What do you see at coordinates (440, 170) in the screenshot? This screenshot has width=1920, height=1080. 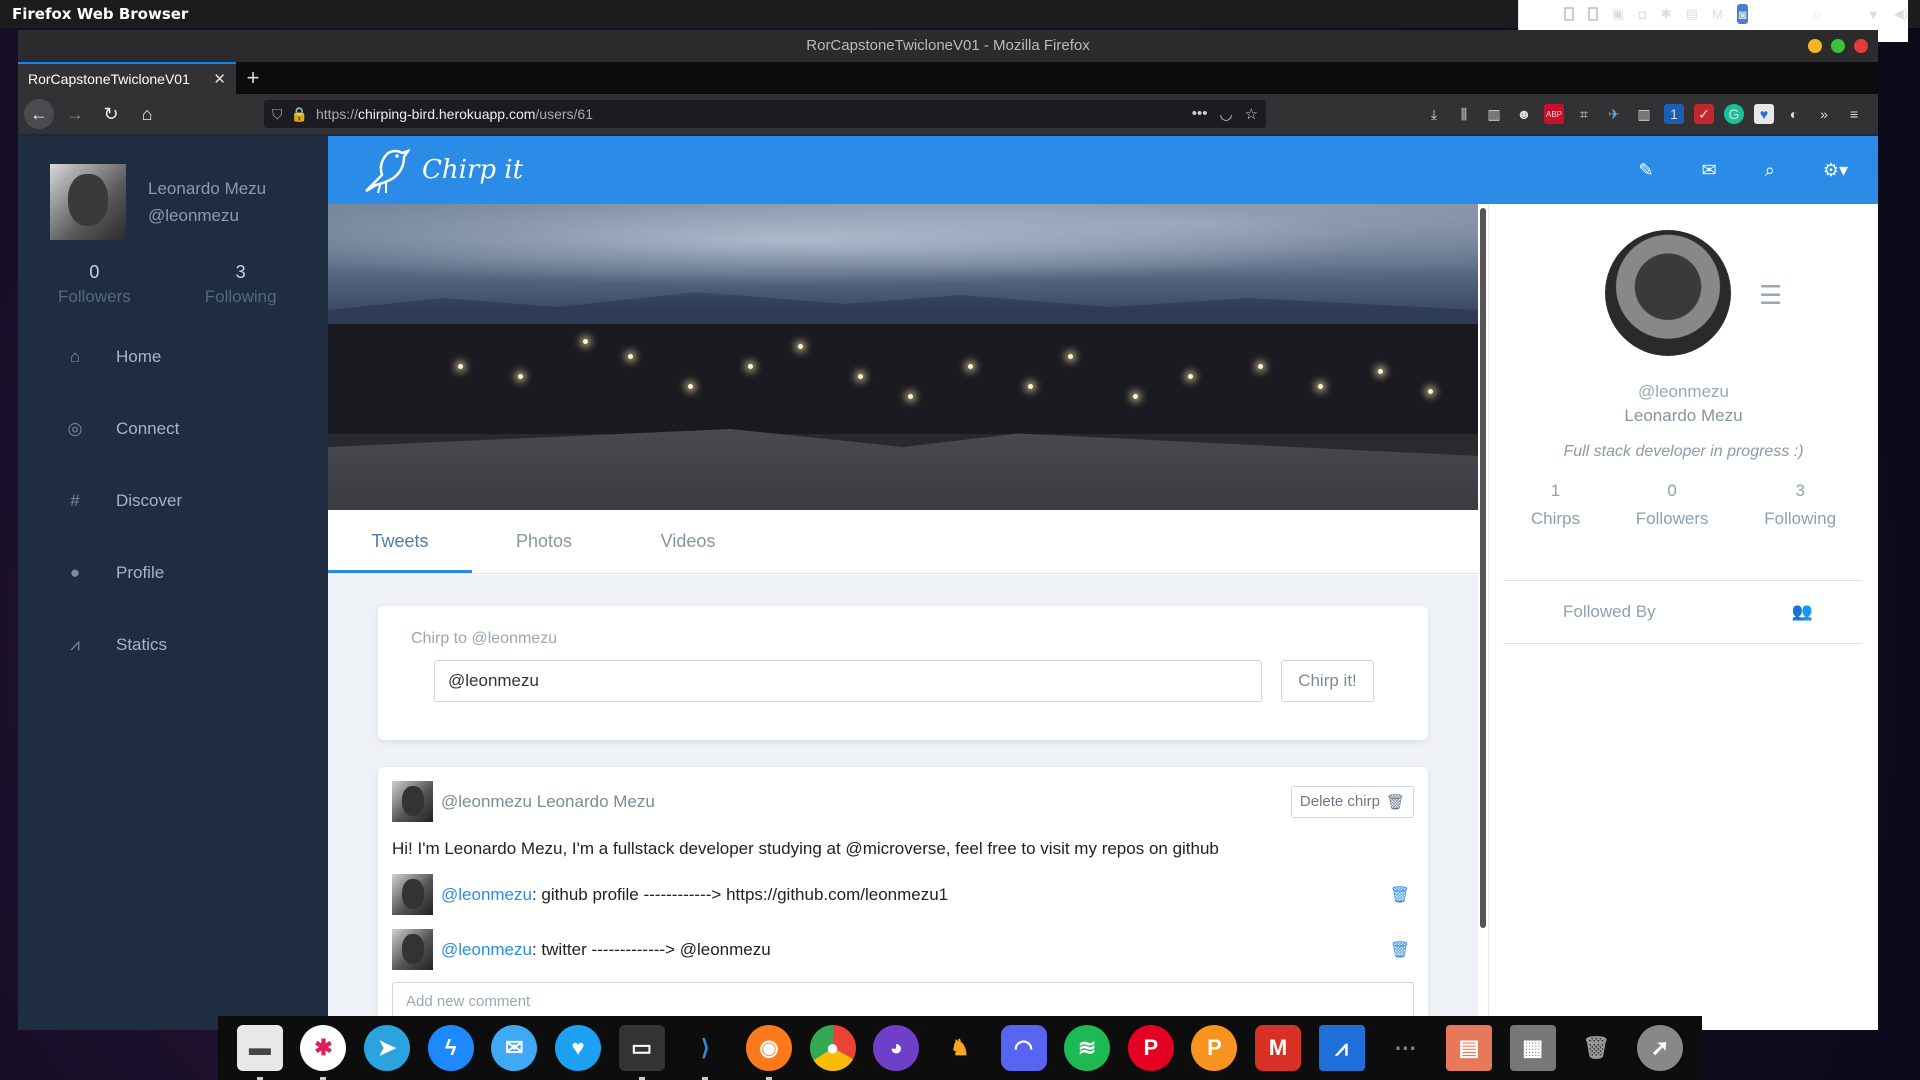 I see `app-logo: Chirp it` at bounding box center [440, 170].